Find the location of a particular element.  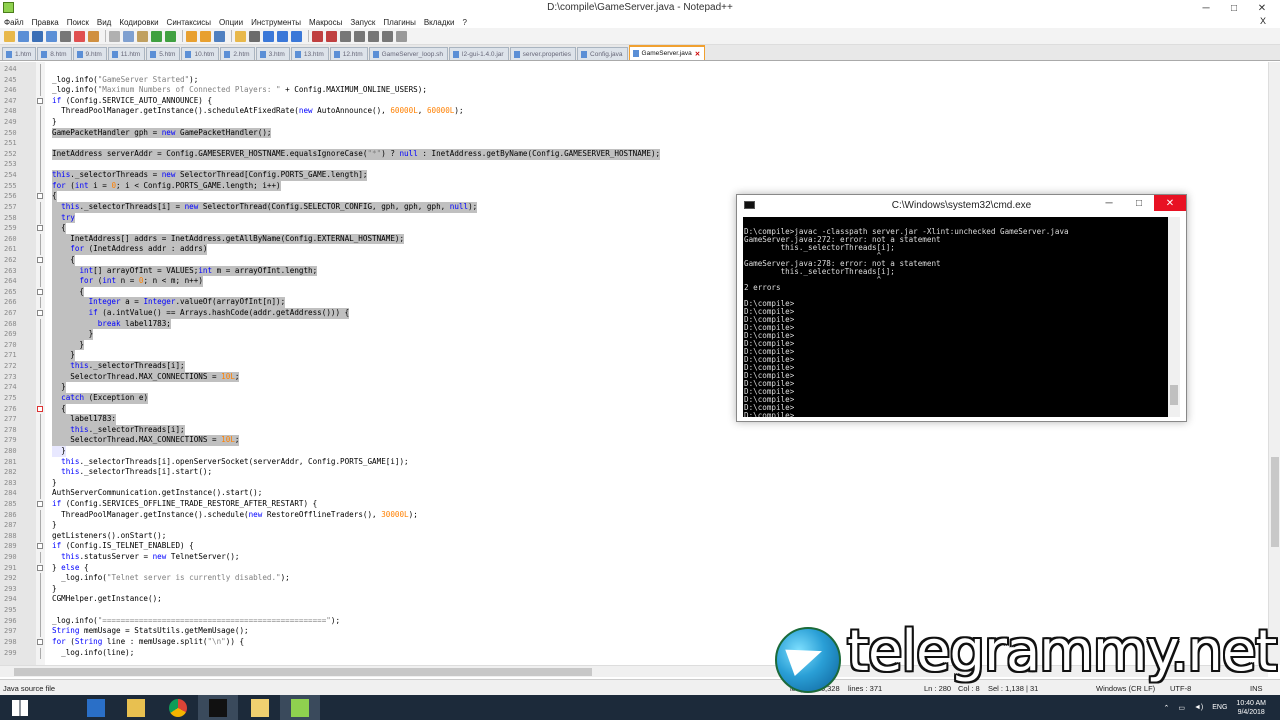

tray-chevron-icon: ⌃ is located at coordinates (1166, 708).